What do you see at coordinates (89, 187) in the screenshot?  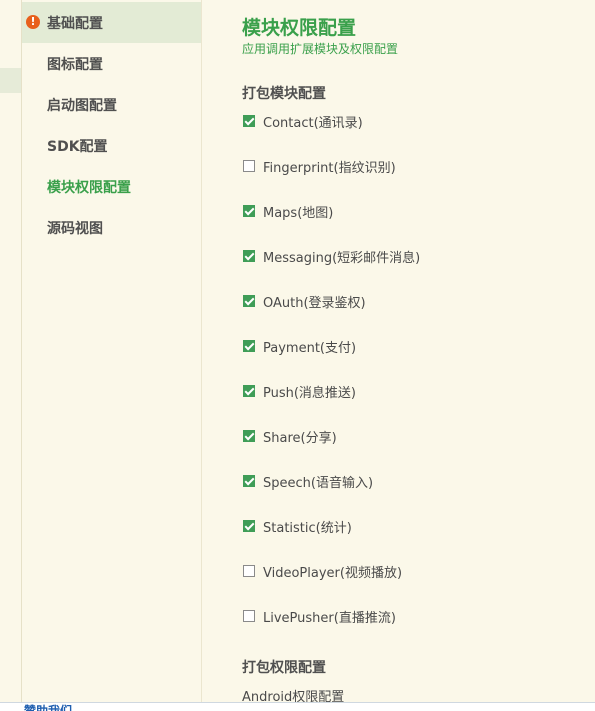 I see `sidebar-item-label: 模块权限配置` at bounding box center [89, 187].